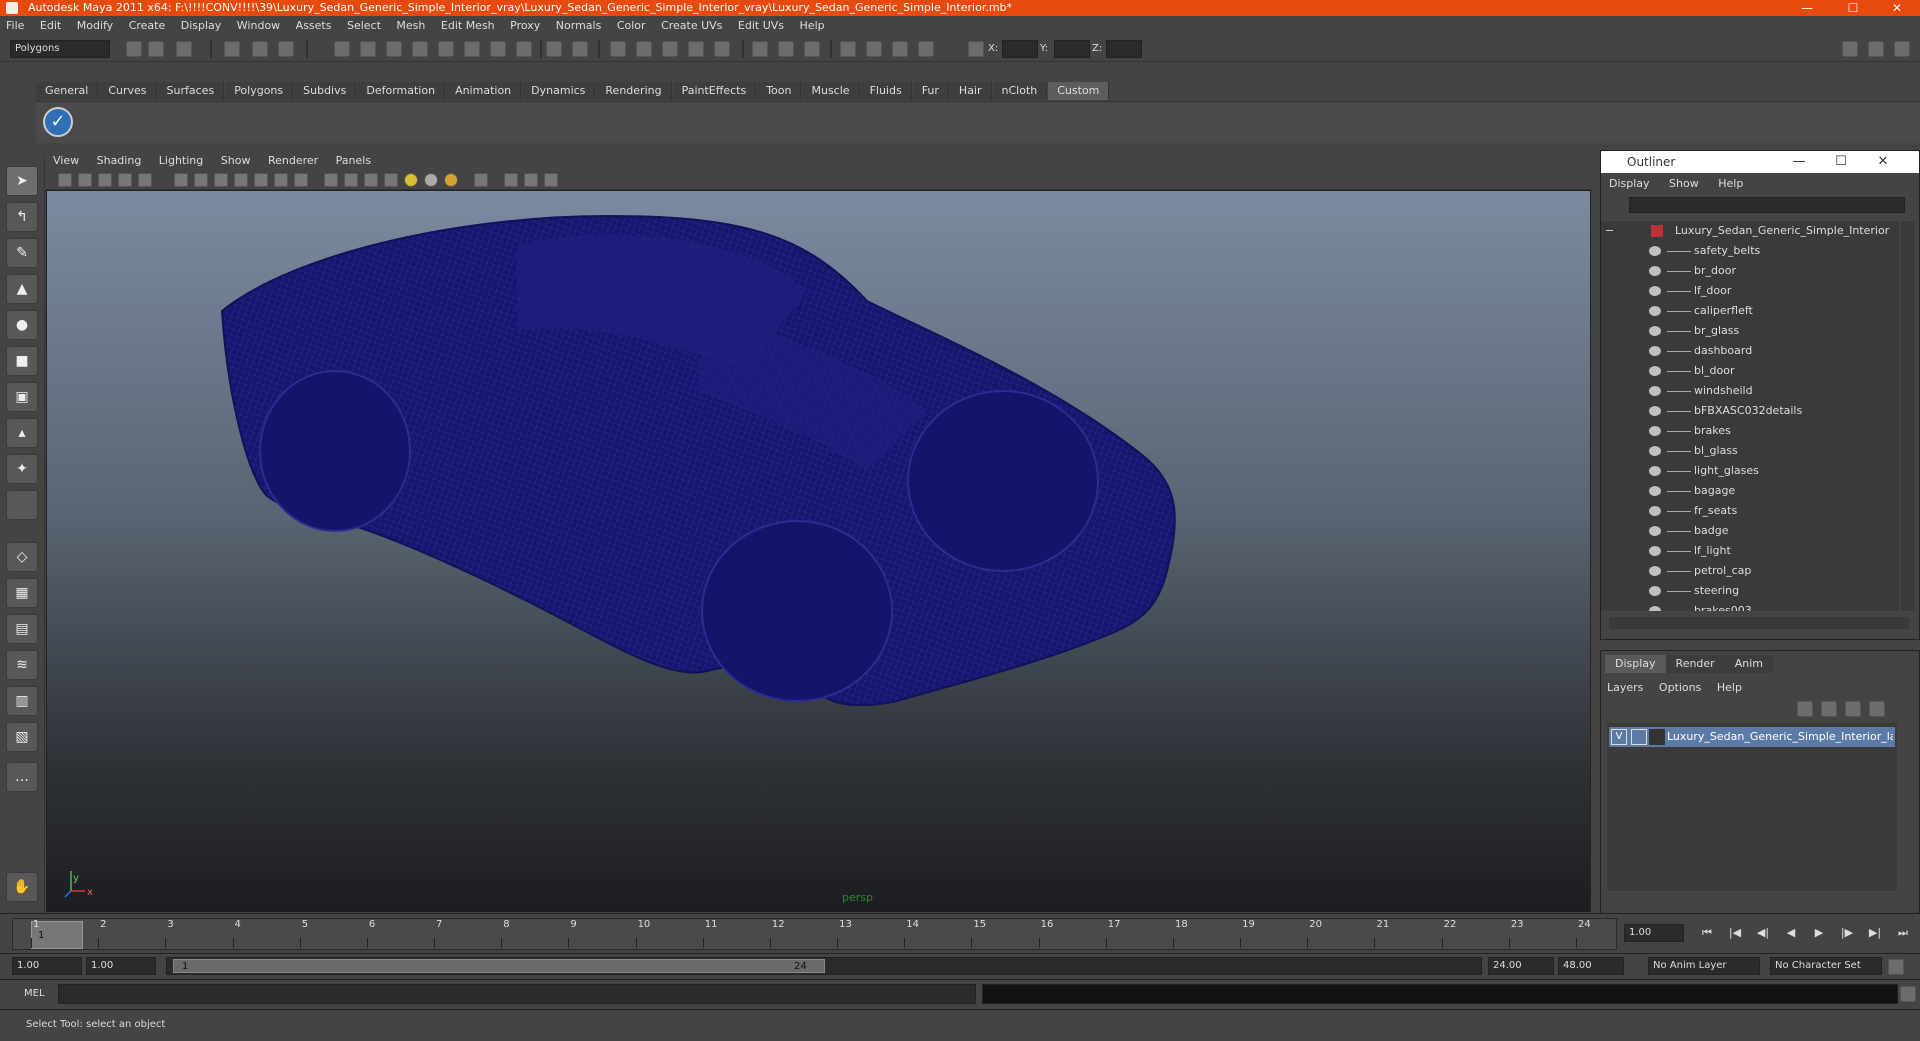 This screenshot has height=1041, width=1920. What do you see at coordinates (976, 49) in the screenshot?
I see `absolute-transform-icon` at bounding box center [976, 49].